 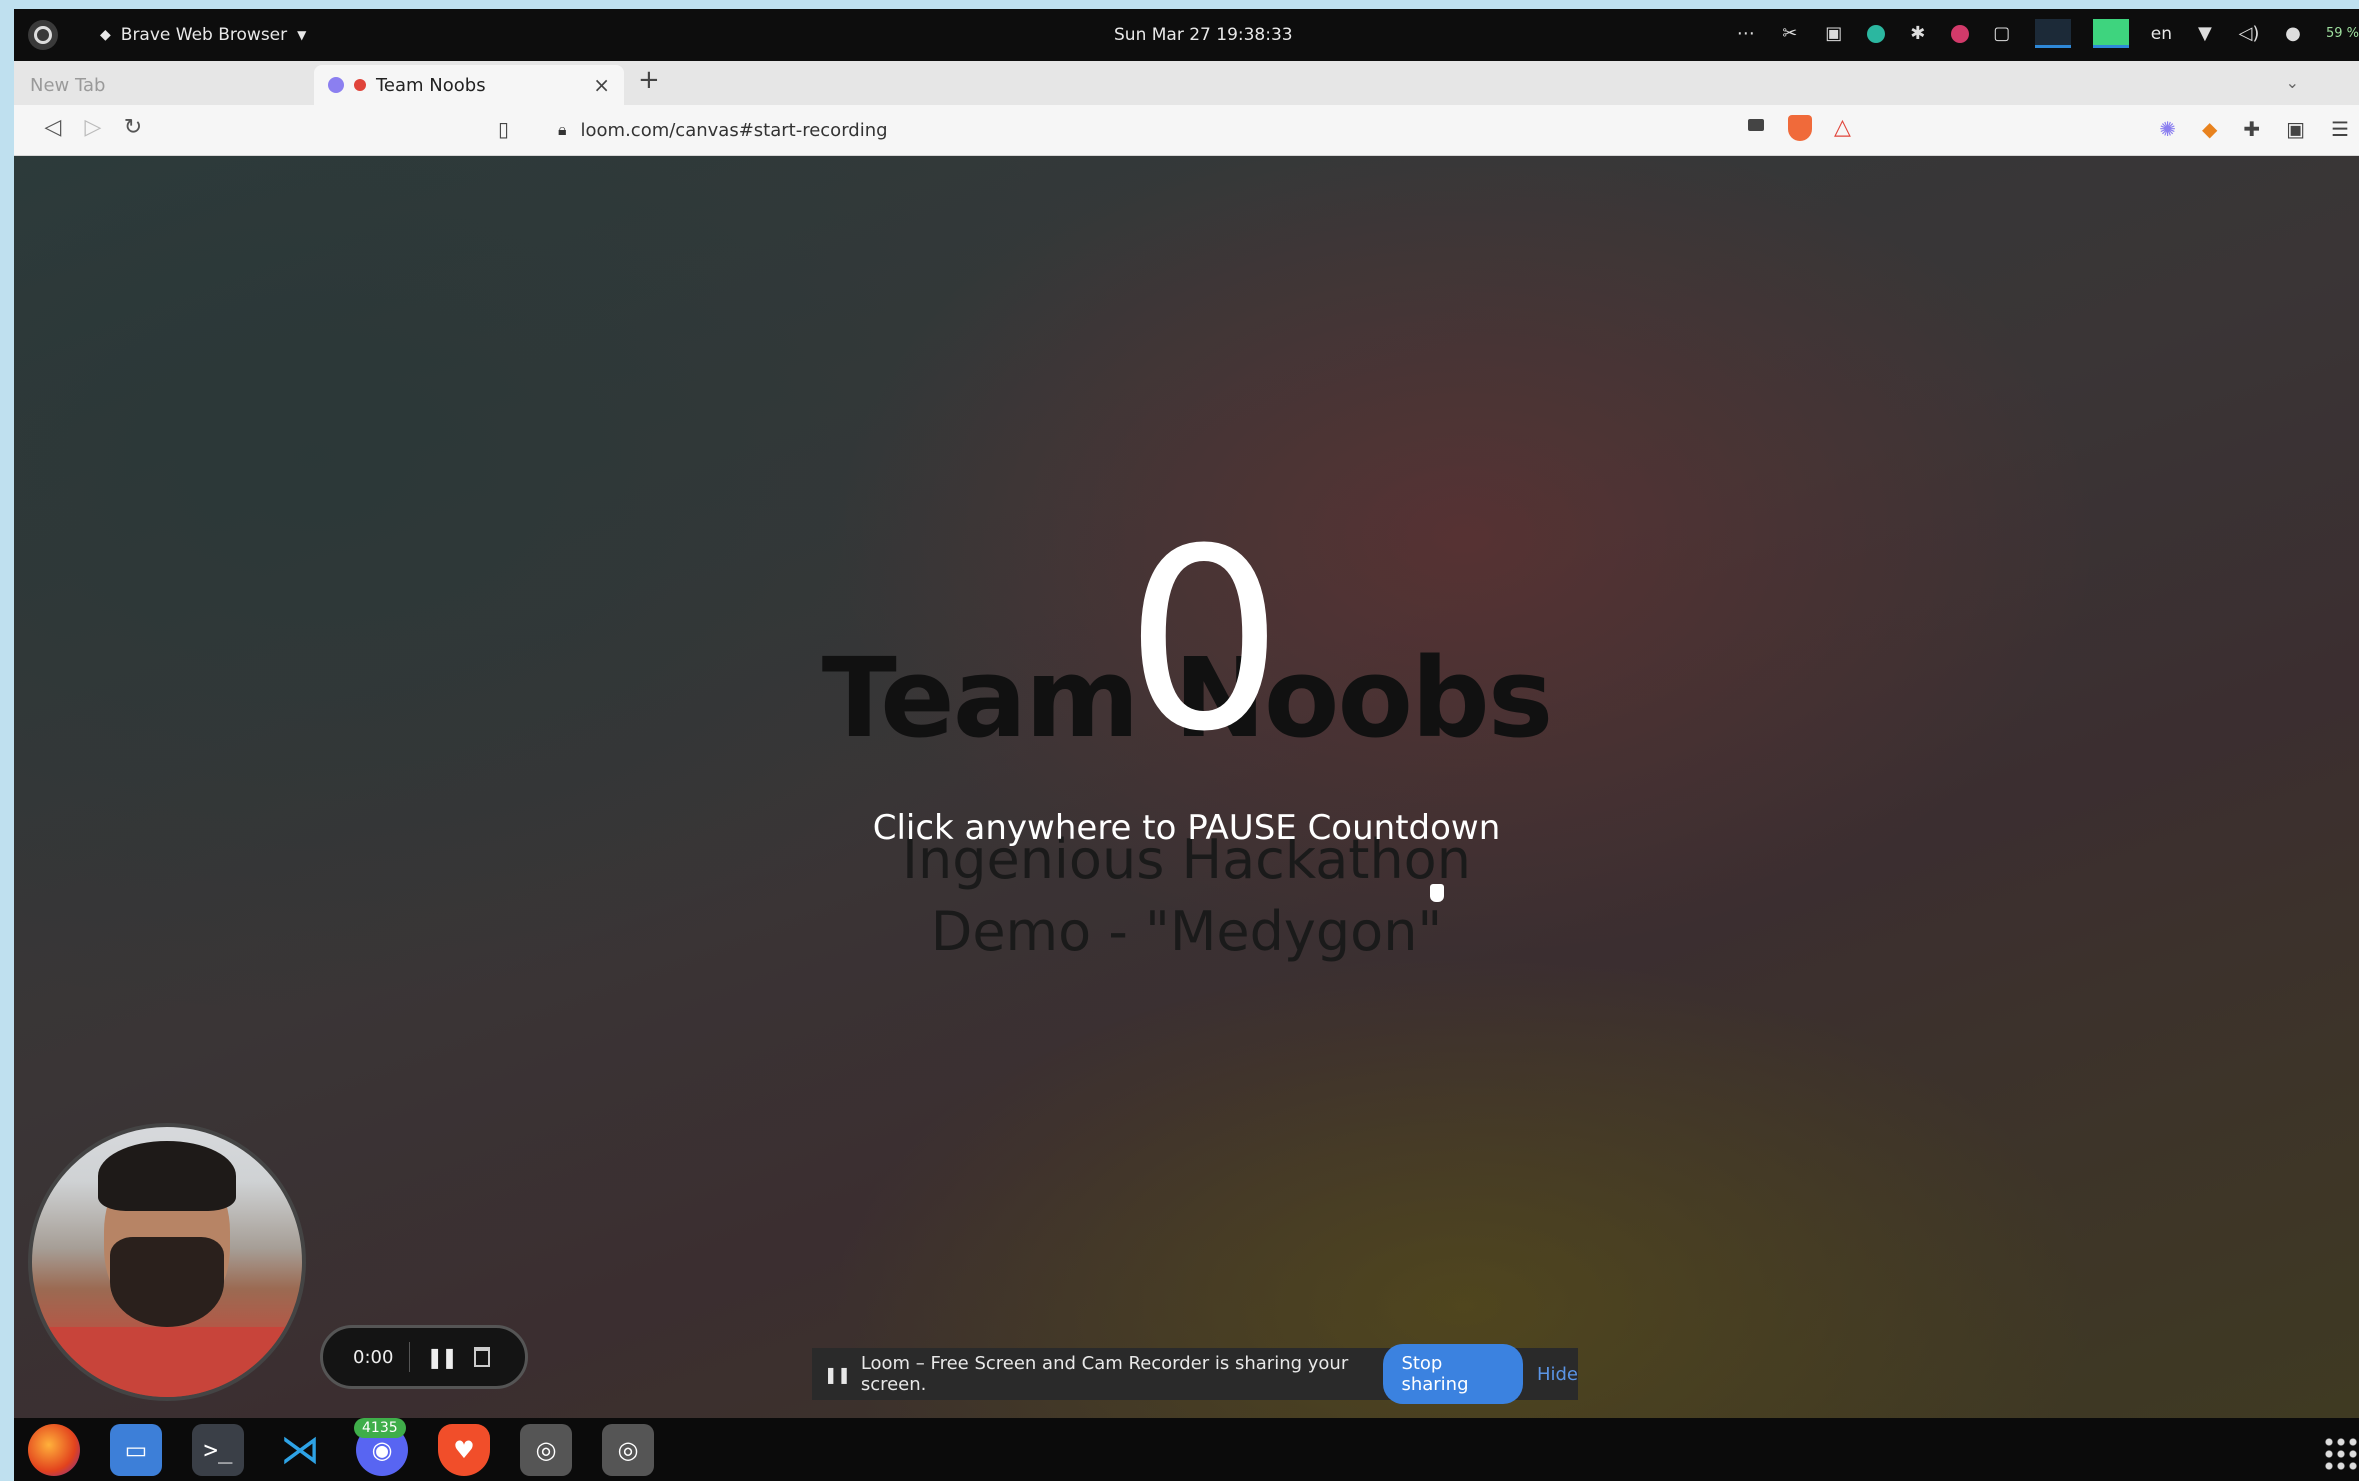 What do you see at coordinates (410, 1357) in the screenshot?
I see `controls-divider` at bounding box center [410, 1357].